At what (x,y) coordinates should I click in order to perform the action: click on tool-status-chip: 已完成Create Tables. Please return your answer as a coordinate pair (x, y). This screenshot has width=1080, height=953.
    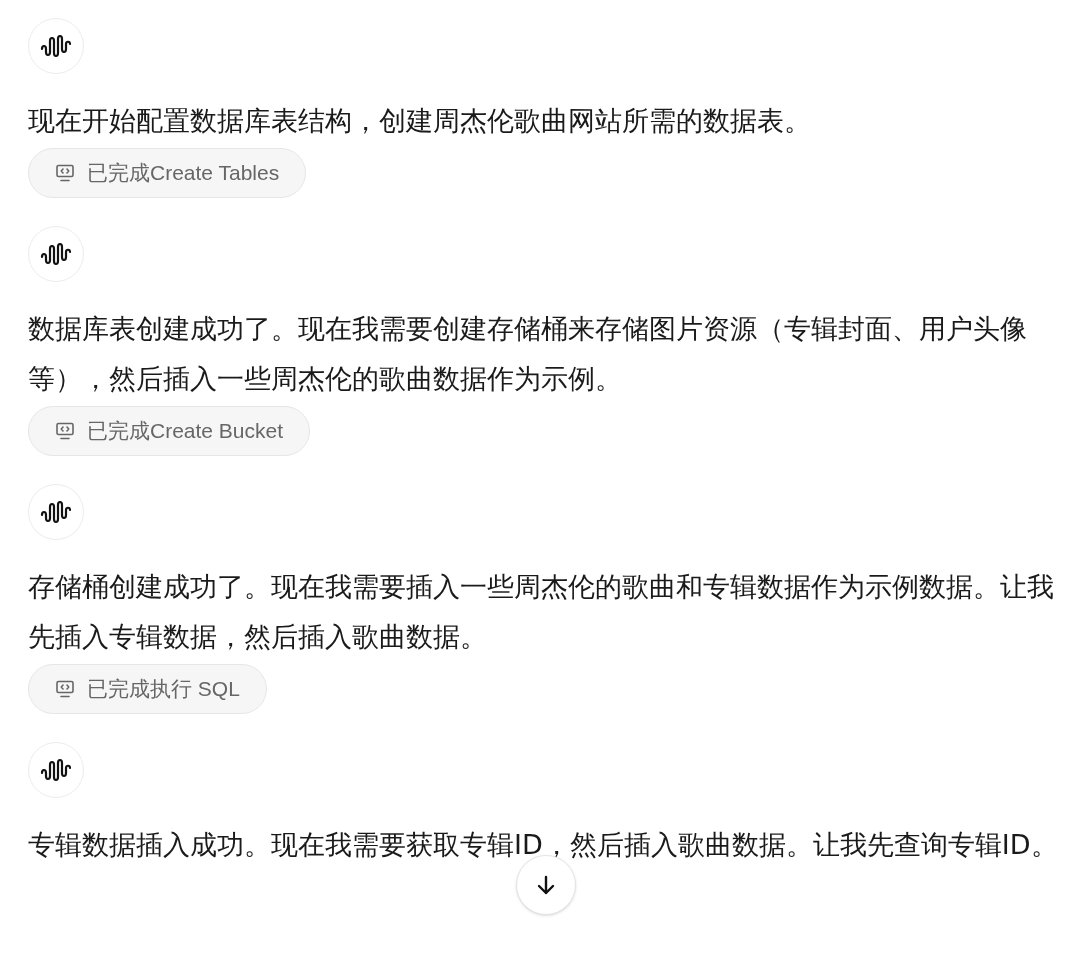
    Looking at the image, I should click on (167, 173).